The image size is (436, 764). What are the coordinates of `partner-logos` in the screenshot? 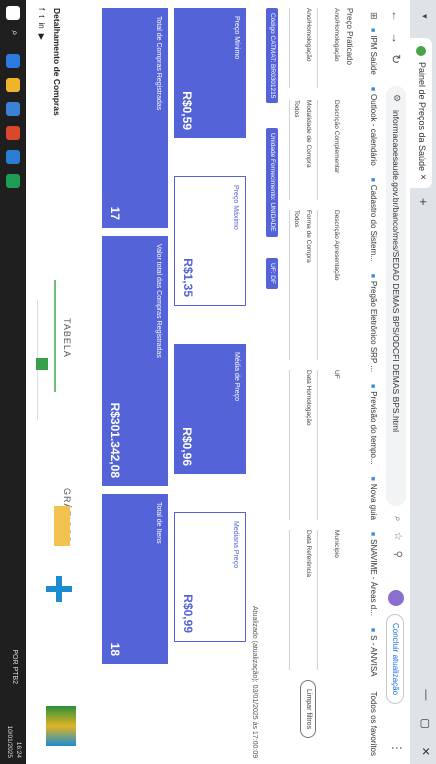 It's located at (59, 629).